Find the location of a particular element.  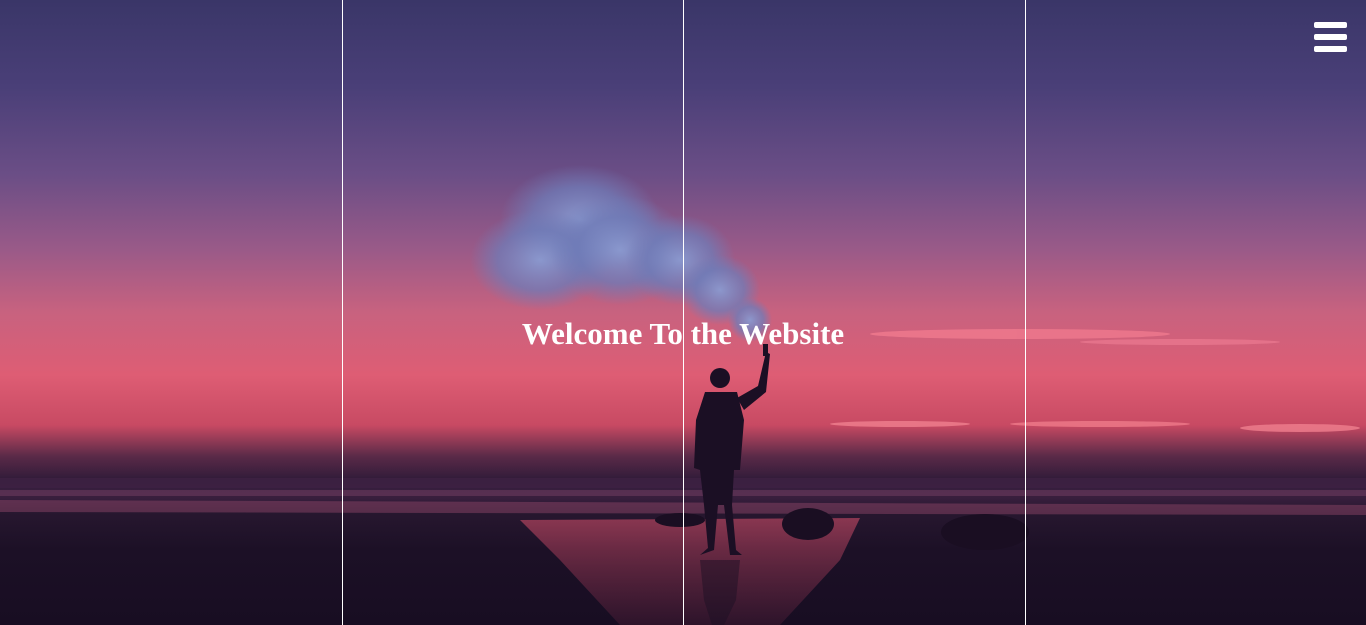

hamburger-menu-icon is located at coordinates (1330, 37).